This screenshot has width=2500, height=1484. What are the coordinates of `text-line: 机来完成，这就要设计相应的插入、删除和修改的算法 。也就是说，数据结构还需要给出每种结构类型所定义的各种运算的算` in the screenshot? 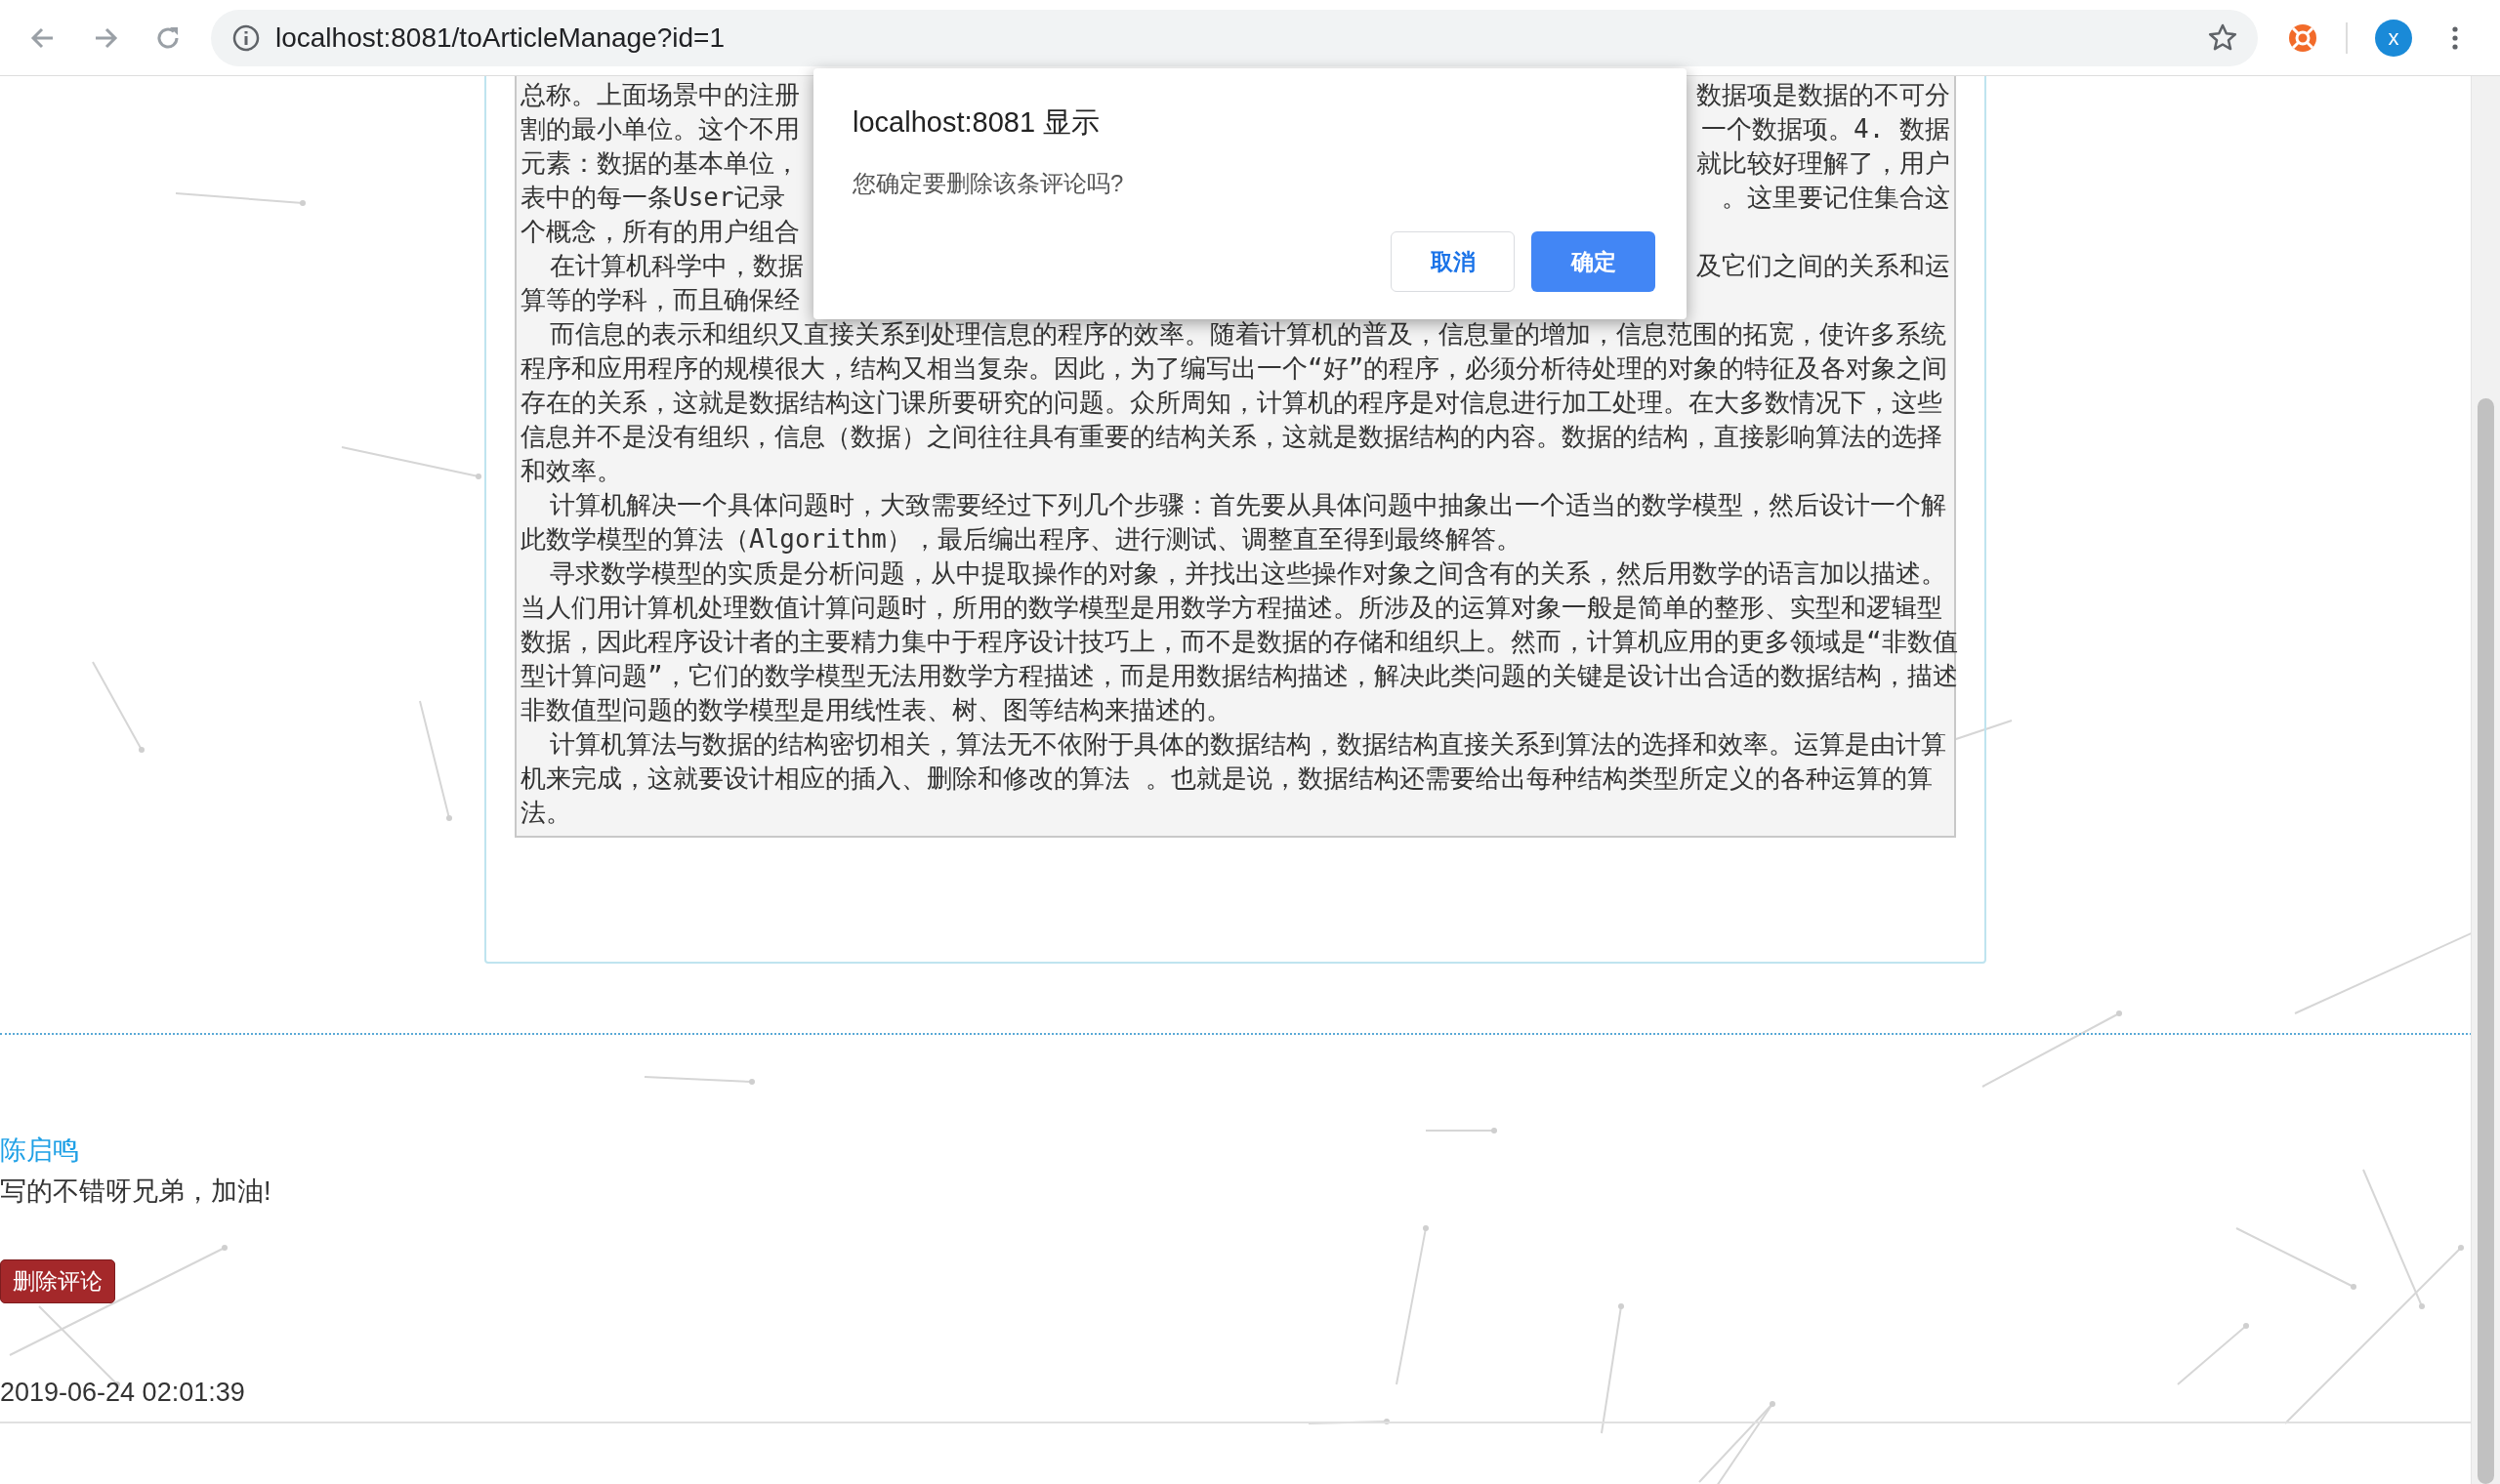 It's located at (1227, 779).